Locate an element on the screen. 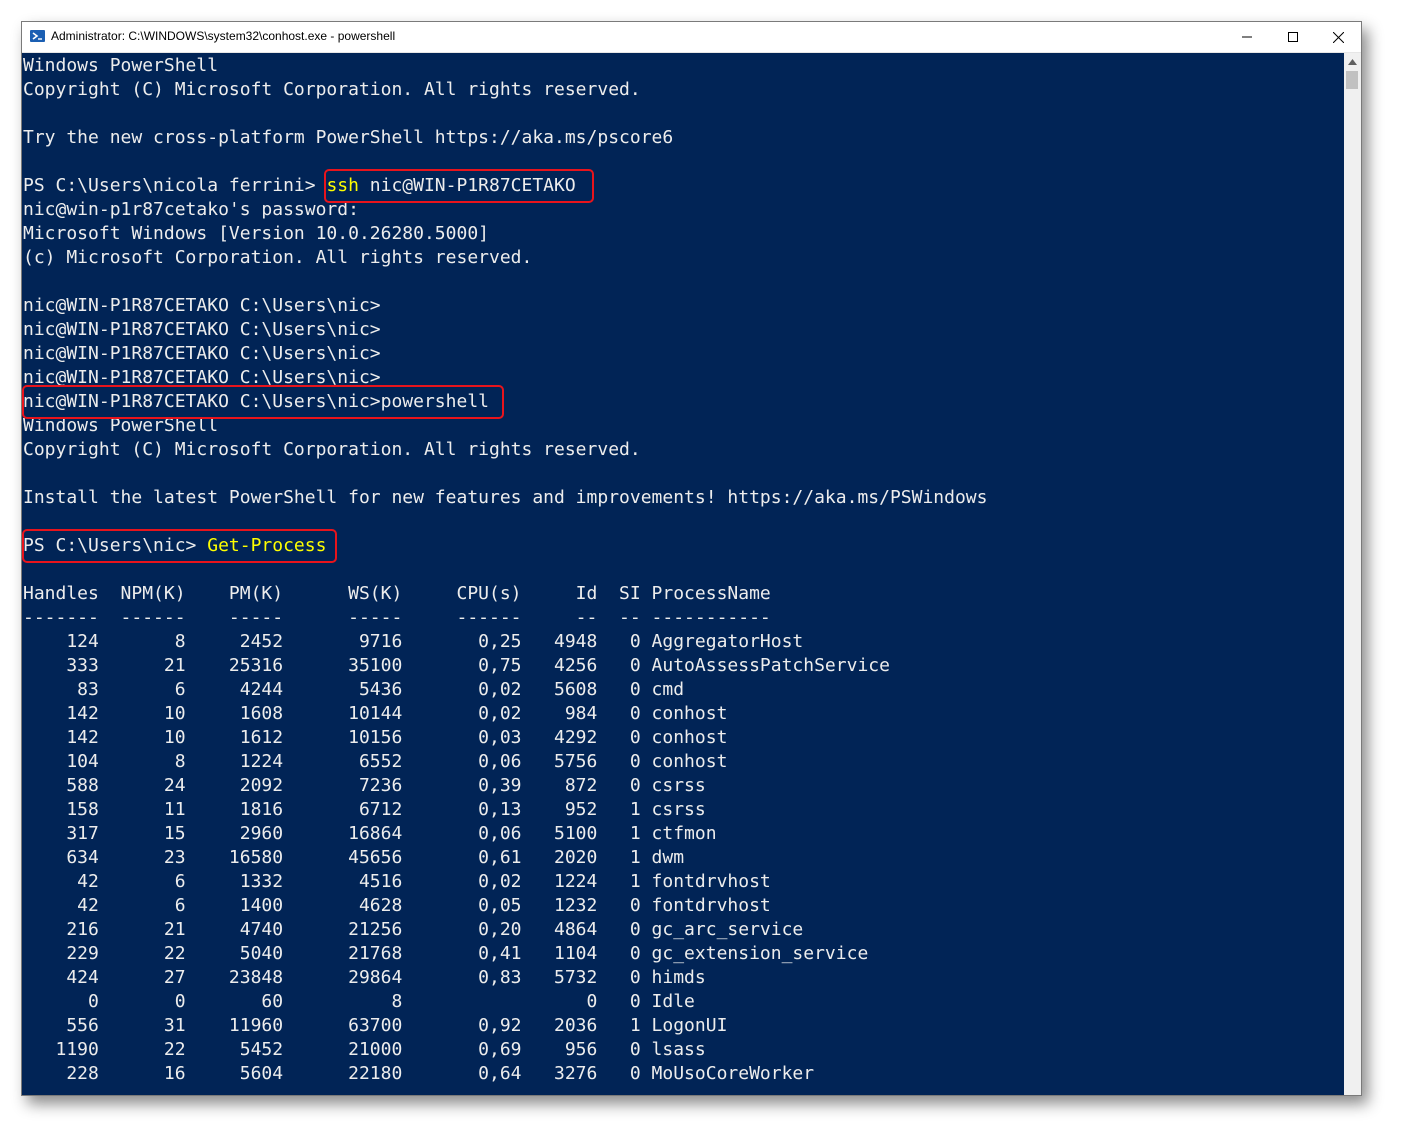 The image size is (1403, 1137). scroll-up-button is located at coordinates (1352, 61).